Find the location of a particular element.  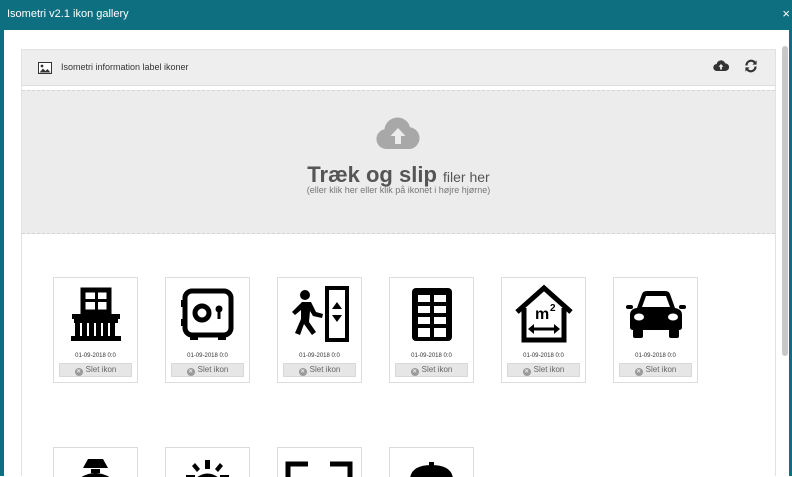

icon-card: m 2 01-09-2018 0:0 ✕ Slet ikon is located at coordinates (543, 330).